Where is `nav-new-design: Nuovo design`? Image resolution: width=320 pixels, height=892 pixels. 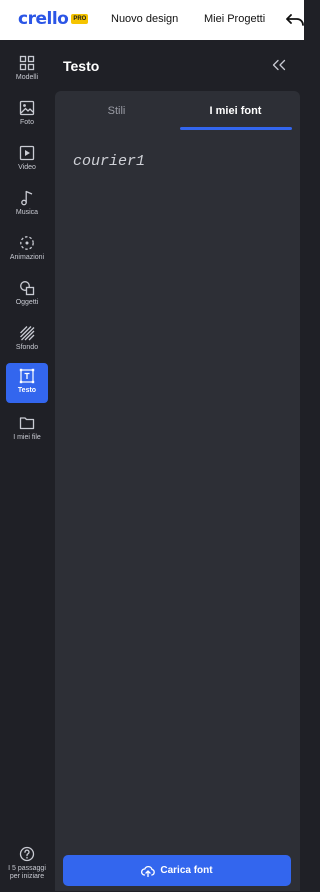 nav-new-design: Nuovo design is located at coordinates (144, 19).